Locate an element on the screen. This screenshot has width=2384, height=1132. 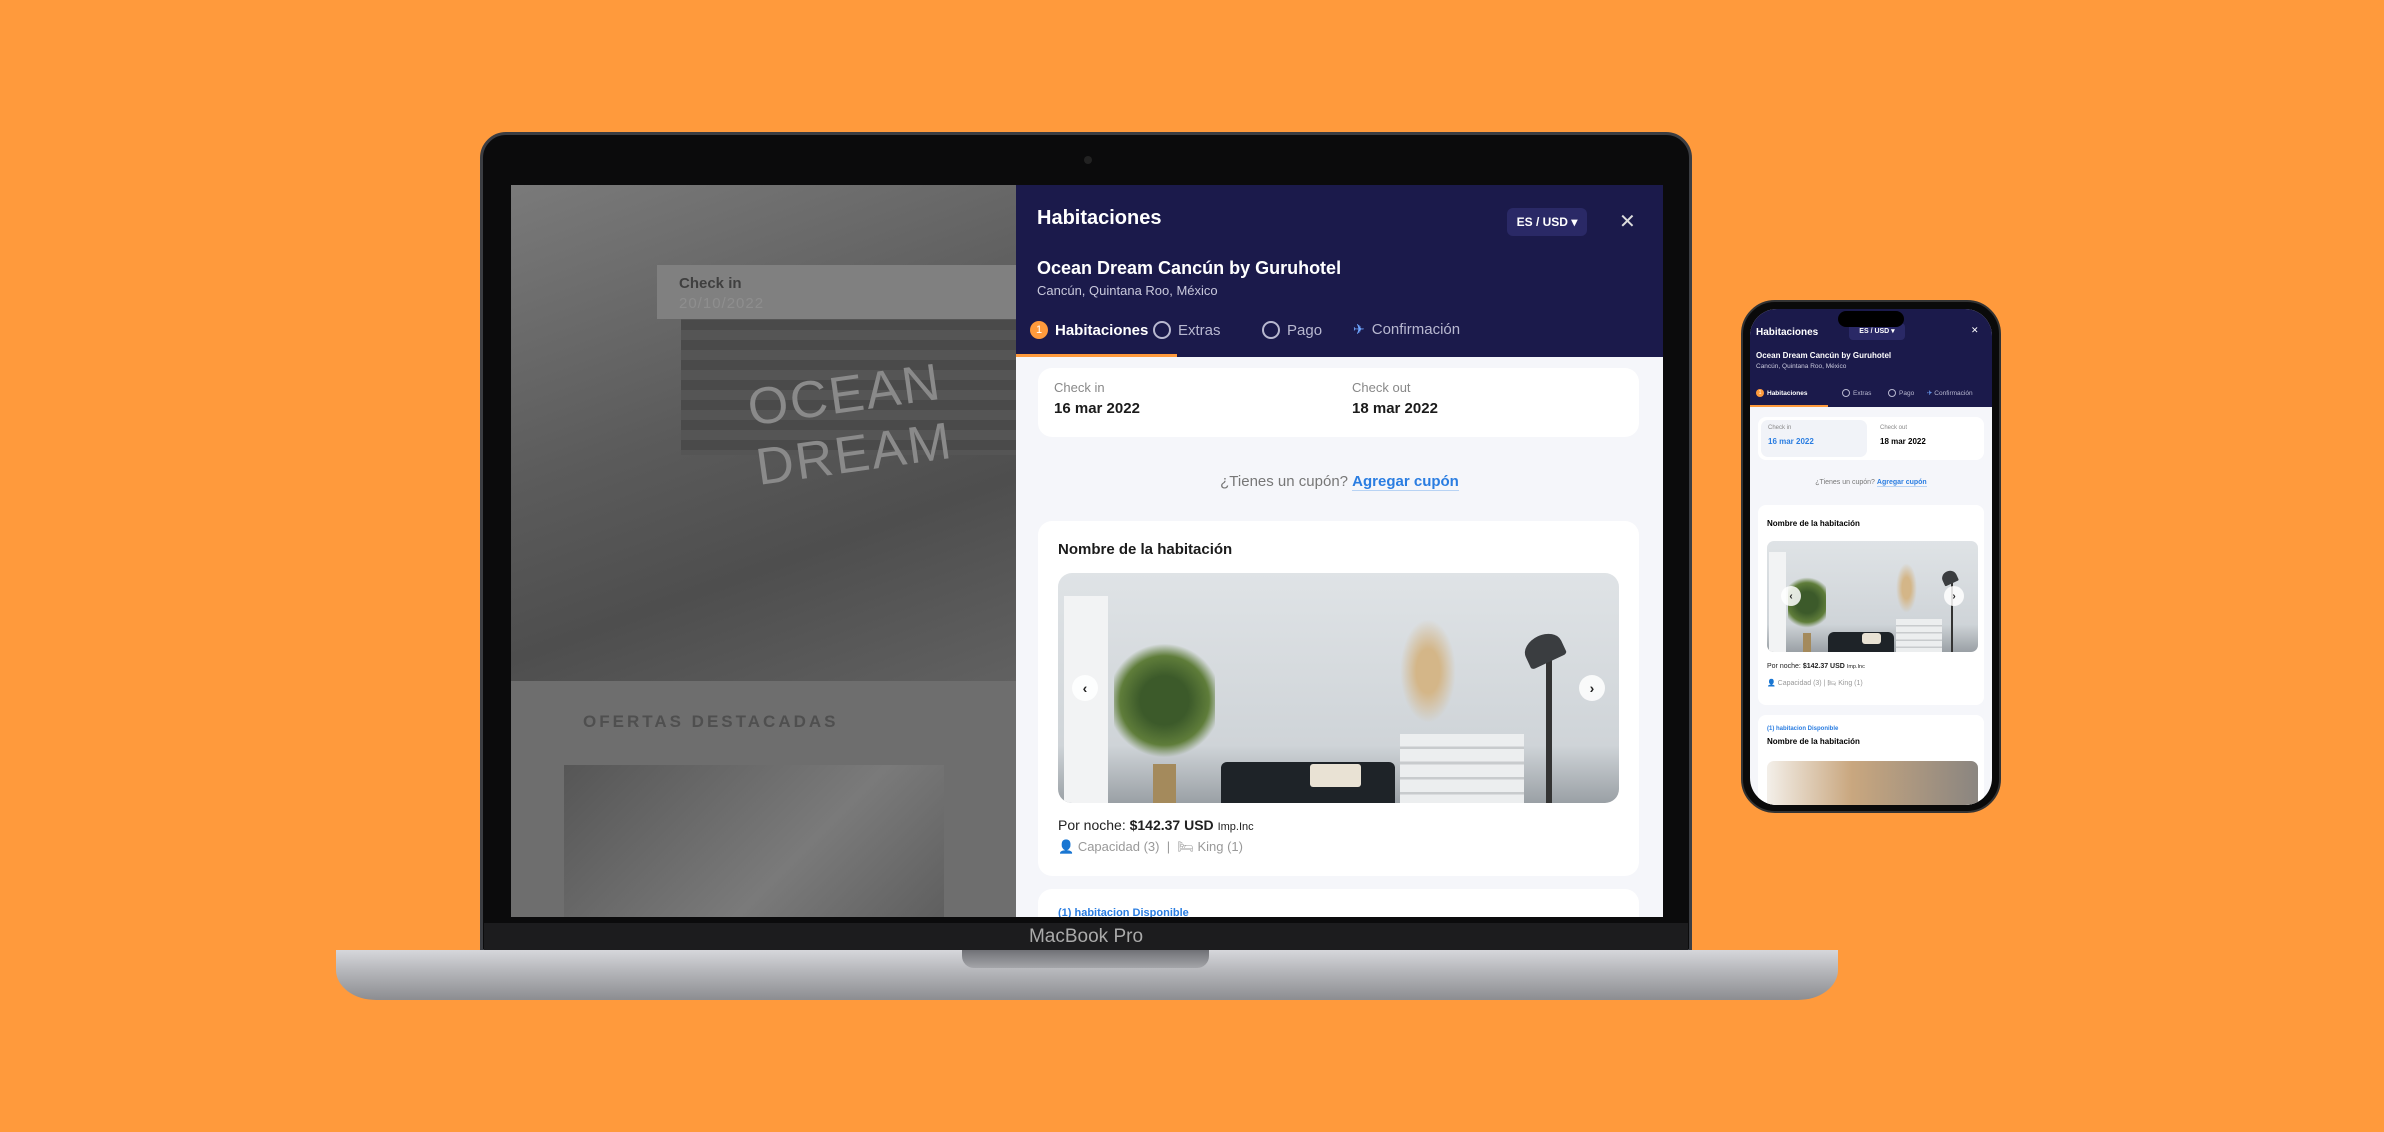
room-image is located at coordinates (1872, 783).